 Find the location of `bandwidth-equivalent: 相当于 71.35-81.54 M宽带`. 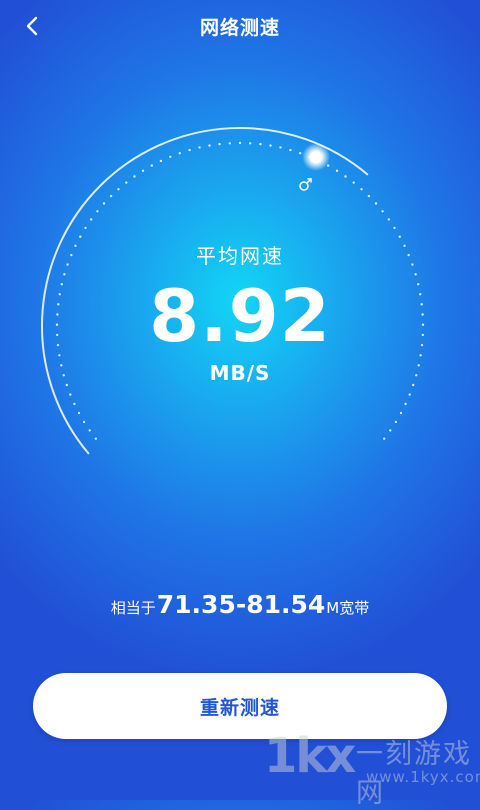

bandwidth-equivalent: 相当于 71.35-81.54 M宽带 is located at coordinates (240, 604).